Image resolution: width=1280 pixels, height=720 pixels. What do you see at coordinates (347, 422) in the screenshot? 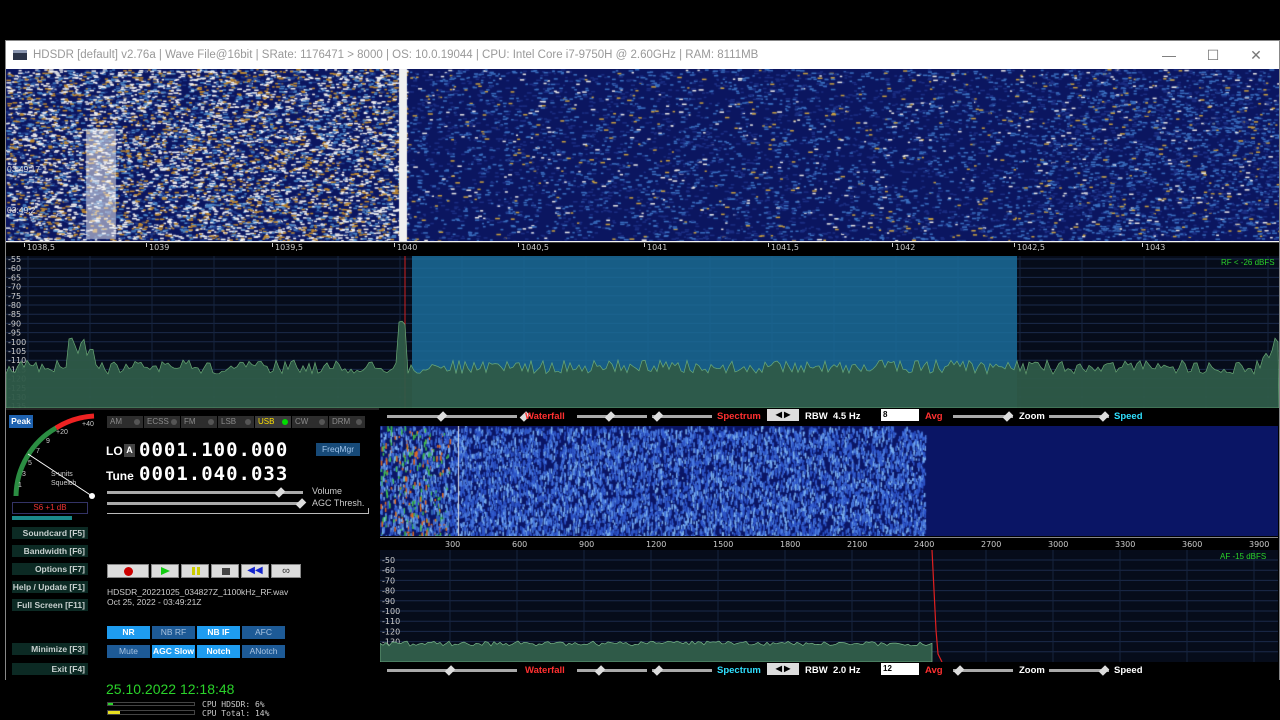
I see `mode-drm-button: DRM` at bounding box center [347, 422].